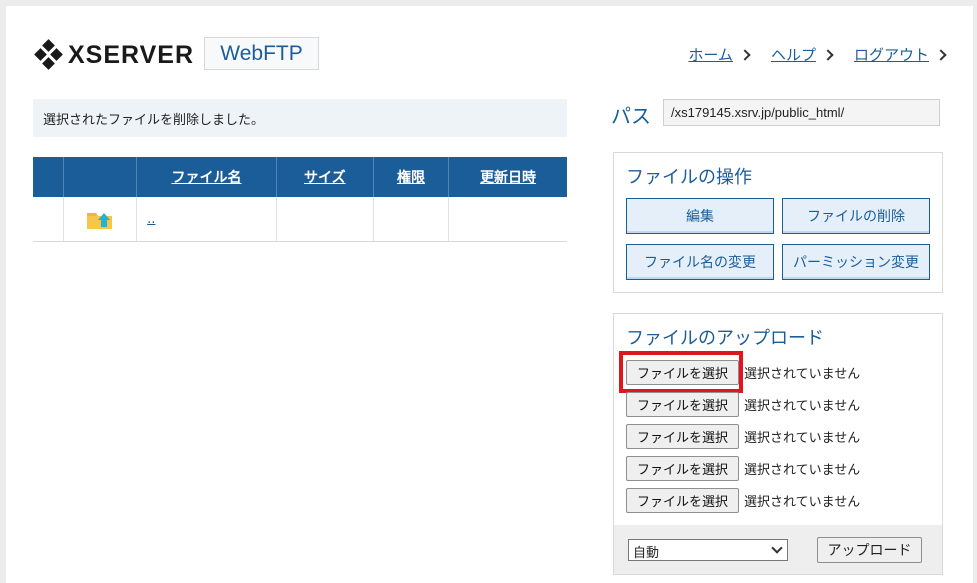 This screenshot has height=583, width=977. I want to click on rename-button: ファイル名の変更, so click(700, 262).